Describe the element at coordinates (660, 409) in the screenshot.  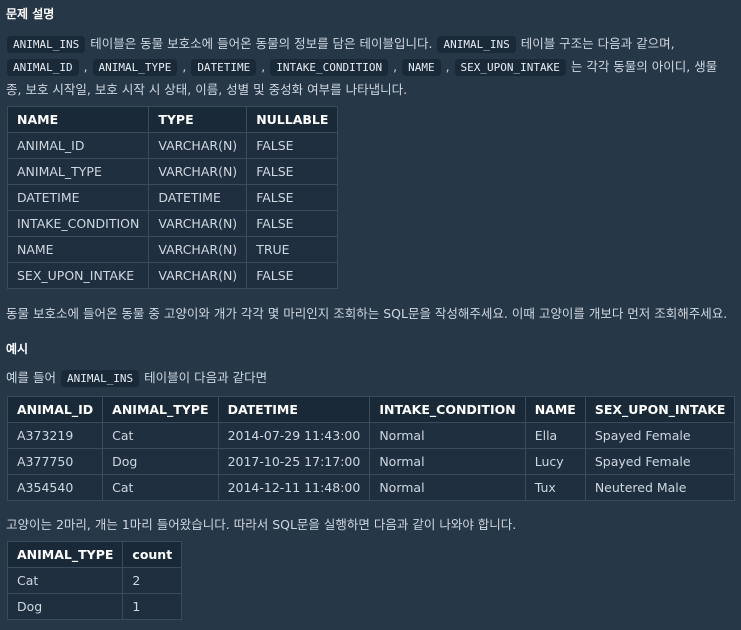
I see `example-header-cell: SEX_UPON_INTAKE` at that location.